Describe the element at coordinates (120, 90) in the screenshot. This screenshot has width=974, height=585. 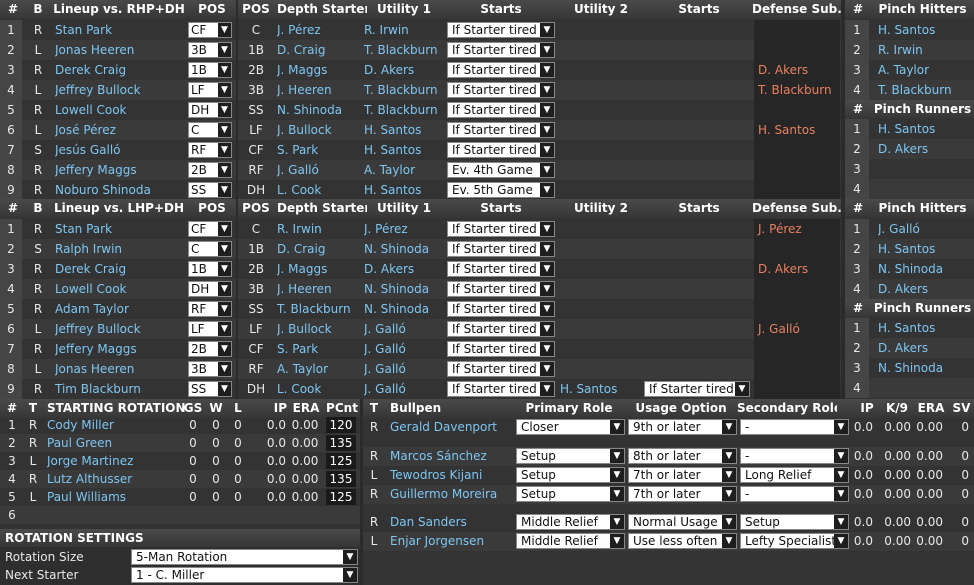
I see `player-name-link: Jeffrey Bullock` at that location.